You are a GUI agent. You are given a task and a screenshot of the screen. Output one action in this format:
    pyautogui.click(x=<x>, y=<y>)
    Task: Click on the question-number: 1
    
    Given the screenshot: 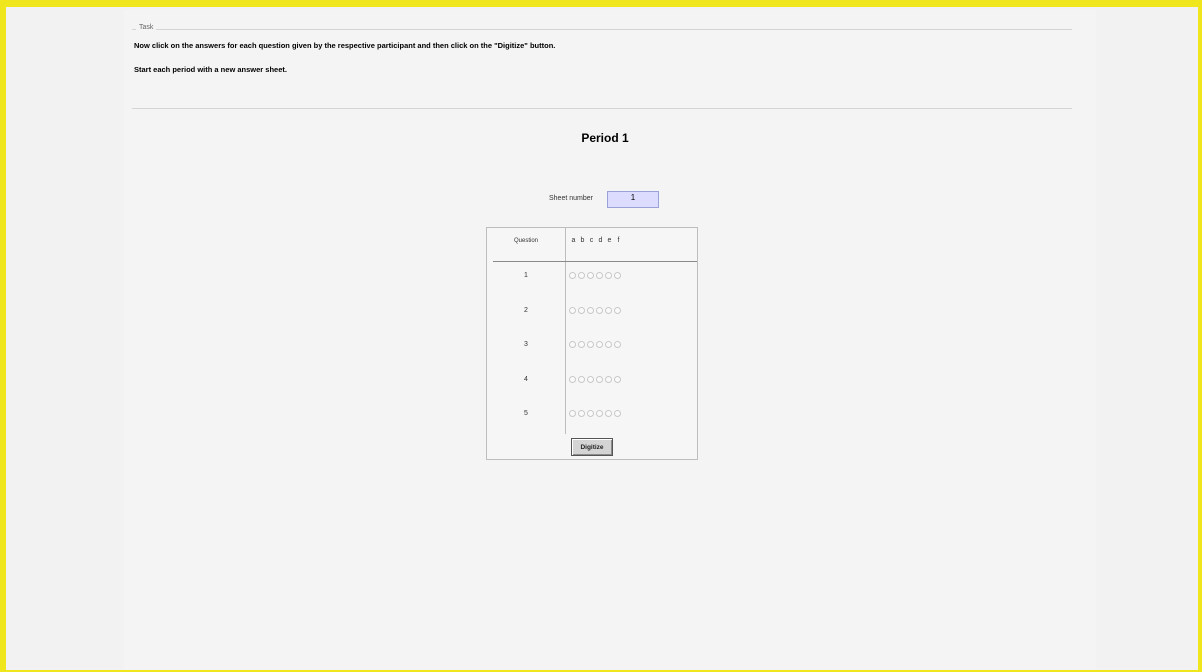 What is the action you would take?
    pyautogui.click(x=526, y=275)
    